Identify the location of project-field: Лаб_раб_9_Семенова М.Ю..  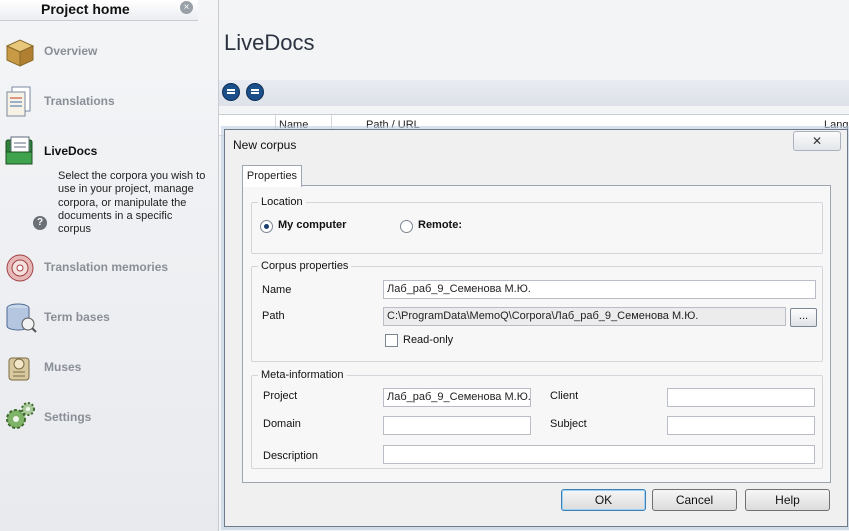
(457, 397).